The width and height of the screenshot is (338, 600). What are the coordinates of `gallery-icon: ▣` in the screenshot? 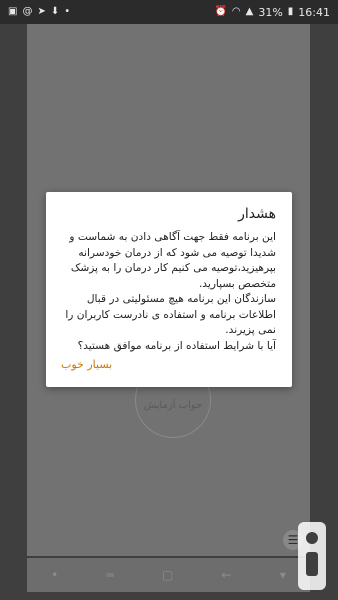 It's located at (13, 11).